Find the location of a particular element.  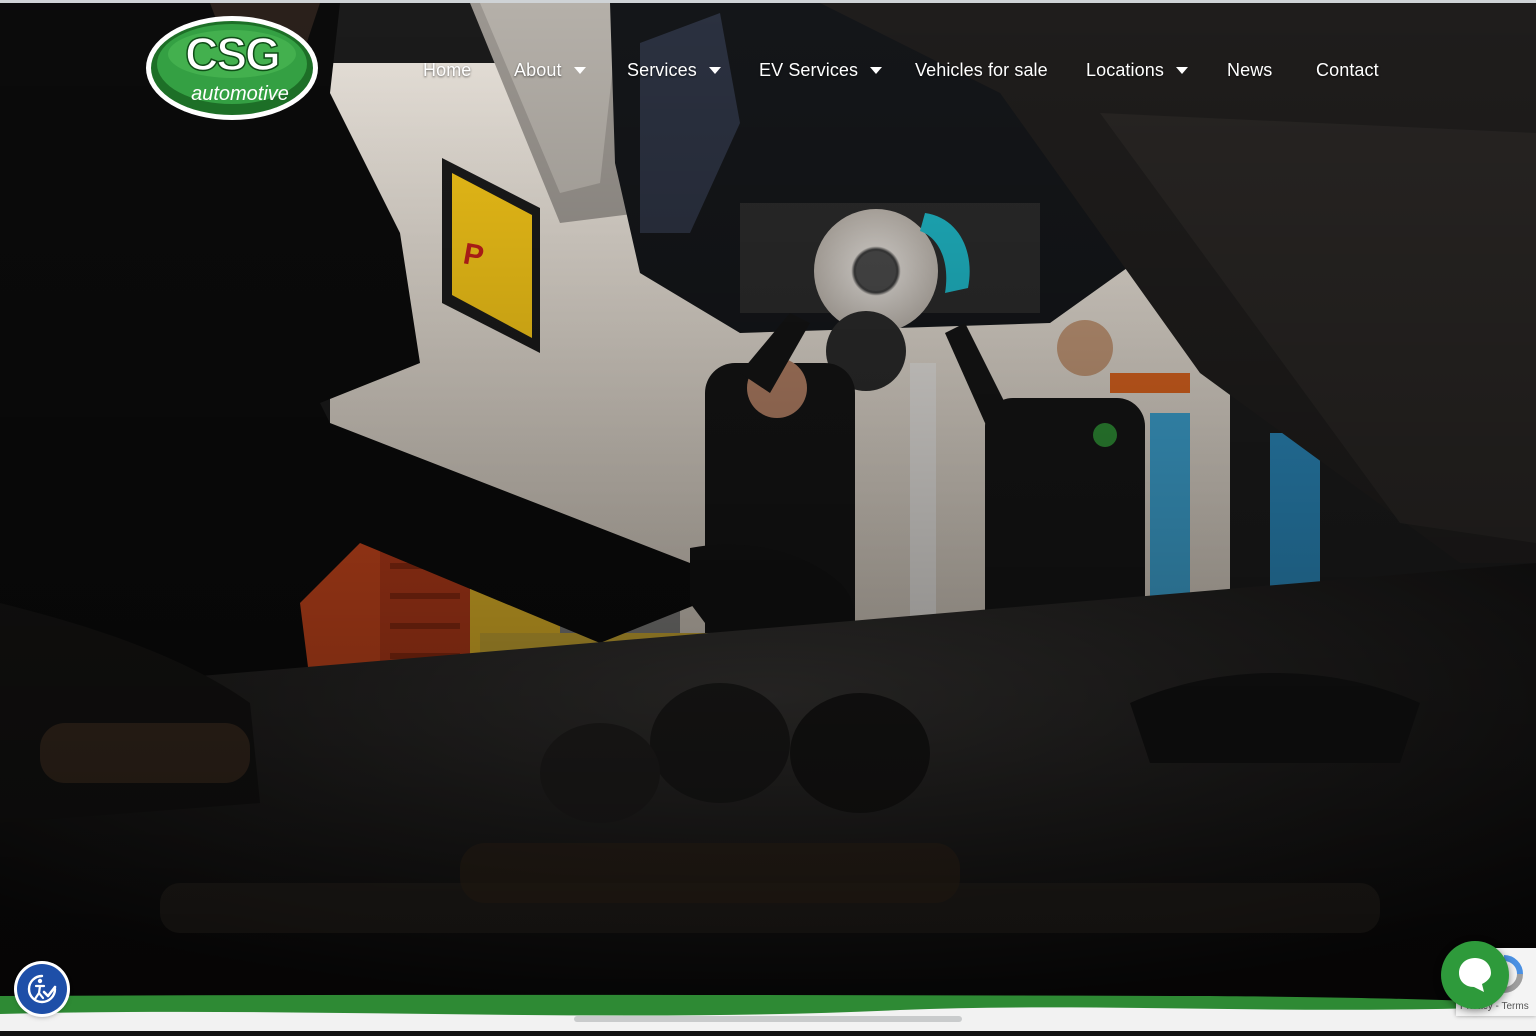

scroll-indicator is located at coordinates (768, 1019).